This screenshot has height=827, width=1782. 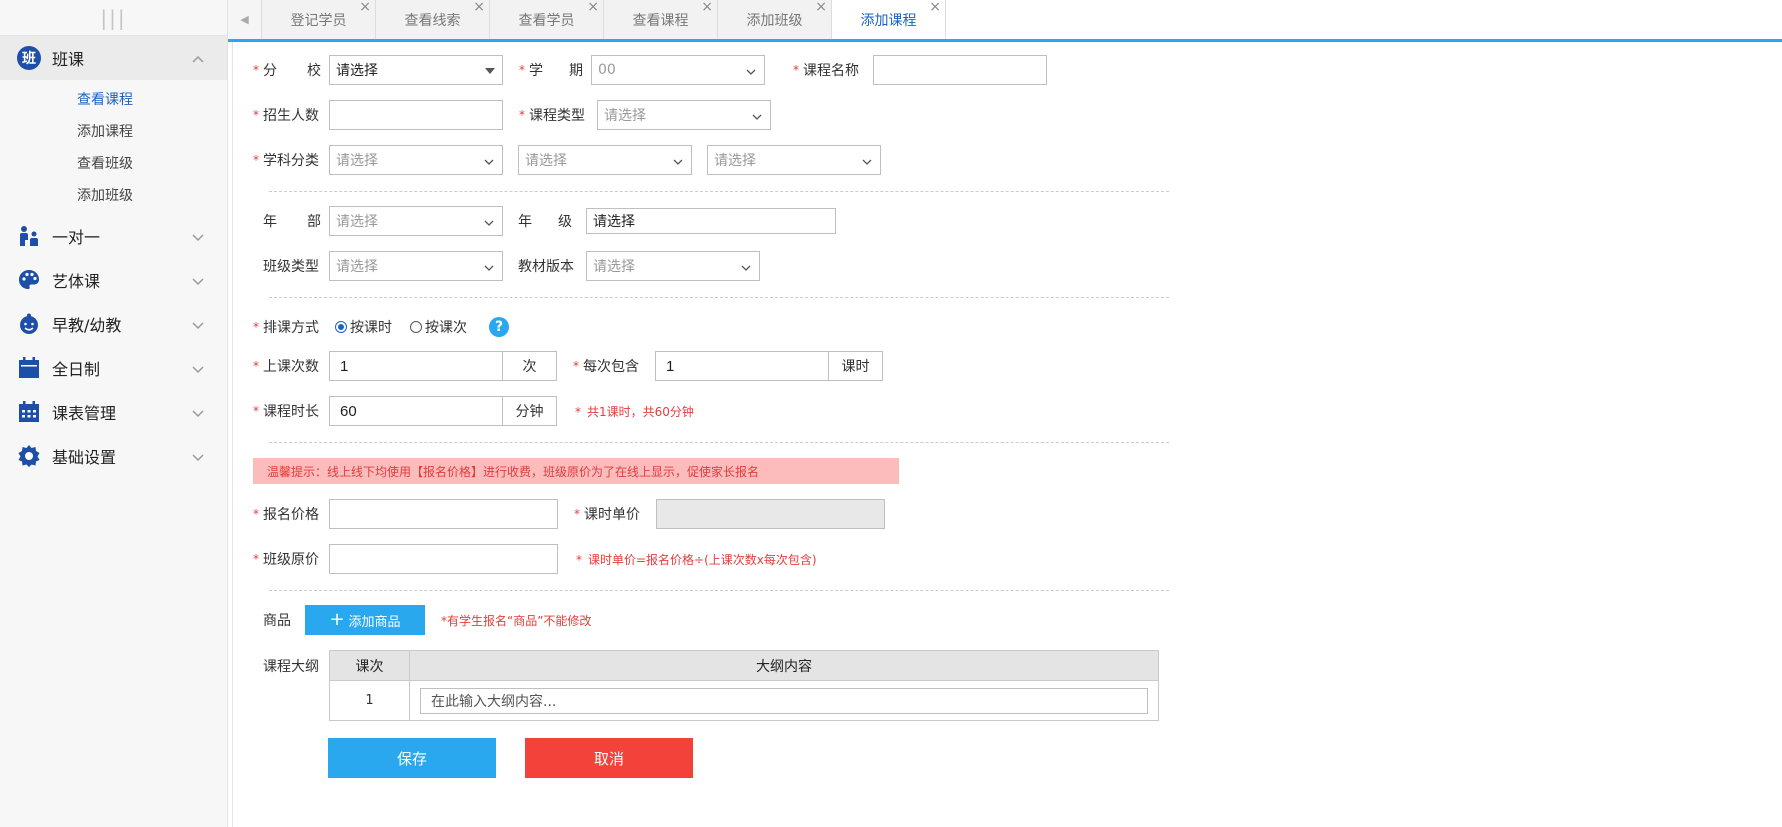 I want to click on sidebar-group-banke: 班 班课, so click(x=113, y=58).